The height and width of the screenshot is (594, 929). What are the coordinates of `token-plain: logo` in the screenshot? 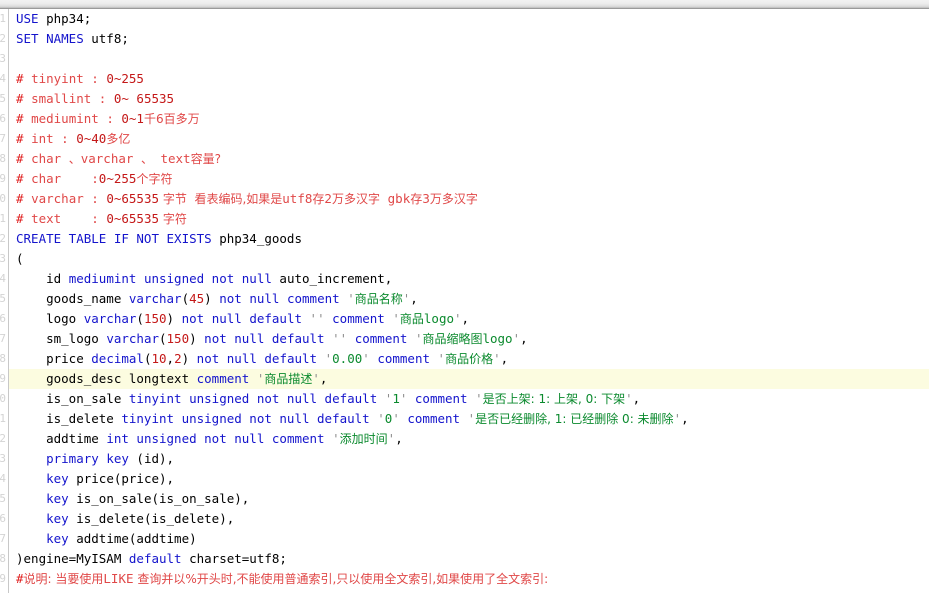 It's located at (50, 318).